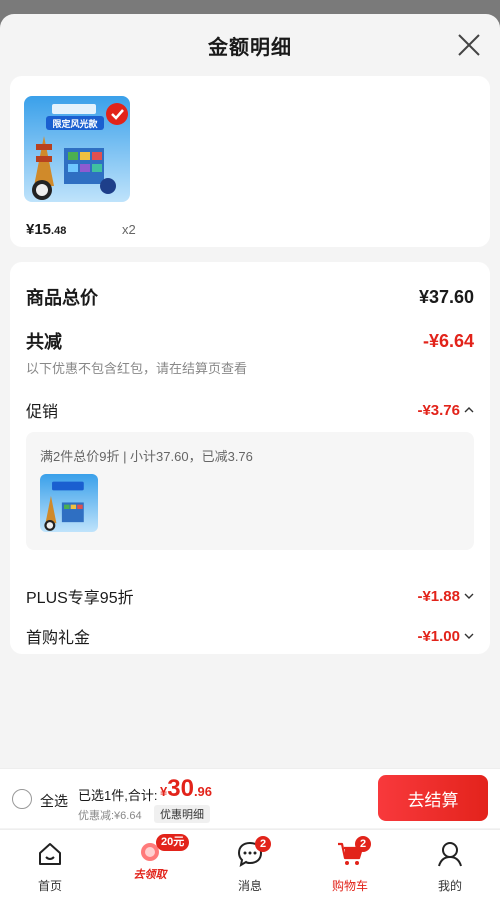 The width and height of the screenshot is (500, 903). I want to click on first-buy-value: -¥1.00, so click(438, 636).